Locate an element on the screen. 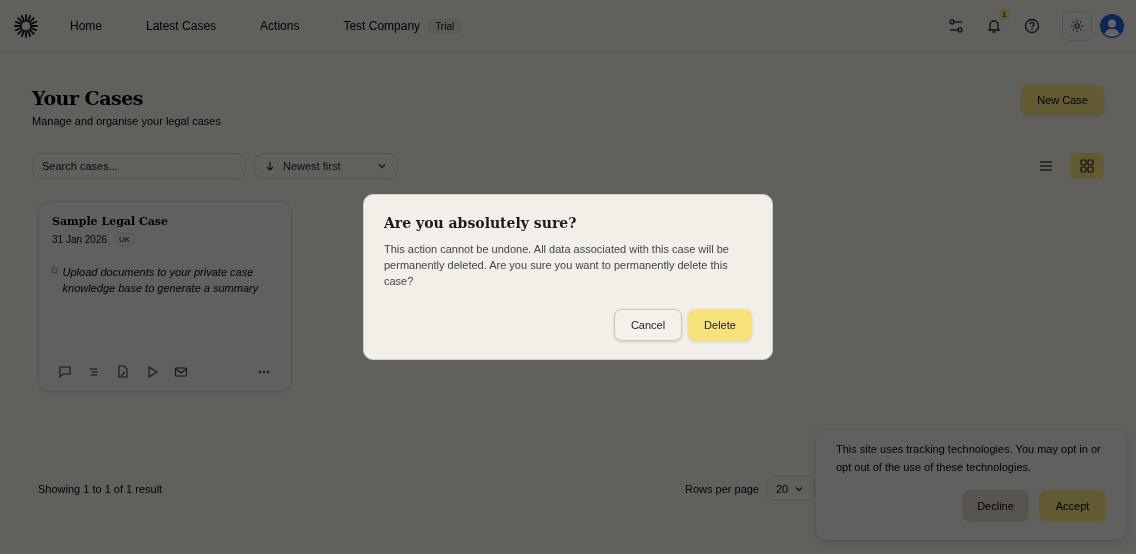 The width and height of the screenshot is (1136, 554). delete-button: Delete is located at coordinates (720, 325).